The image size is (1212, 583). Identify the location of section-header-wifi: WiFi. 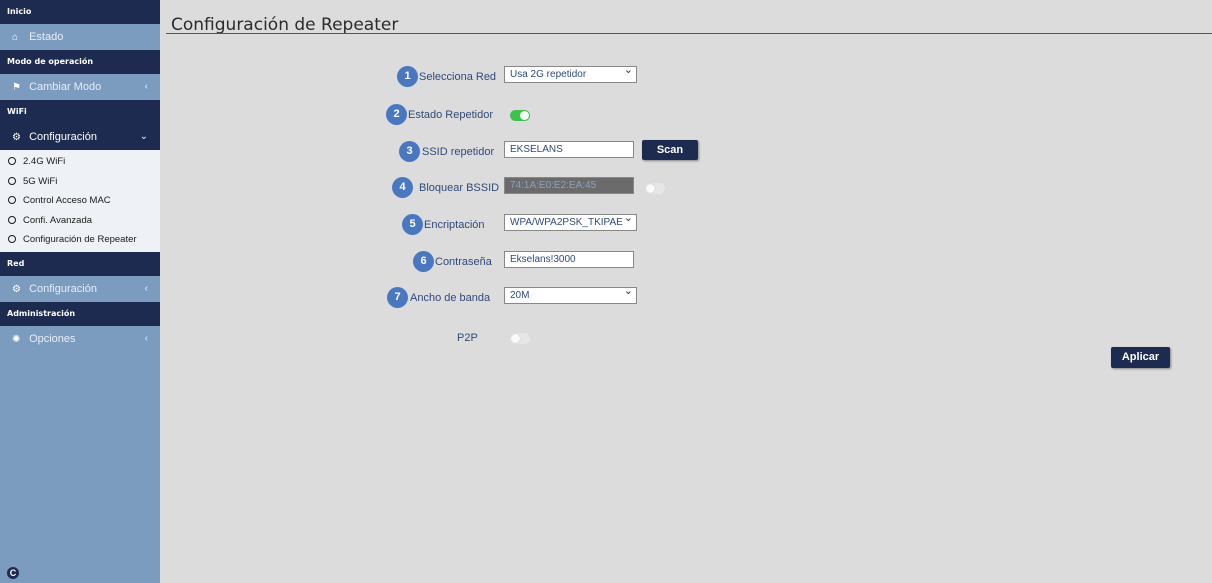
(80, 112).